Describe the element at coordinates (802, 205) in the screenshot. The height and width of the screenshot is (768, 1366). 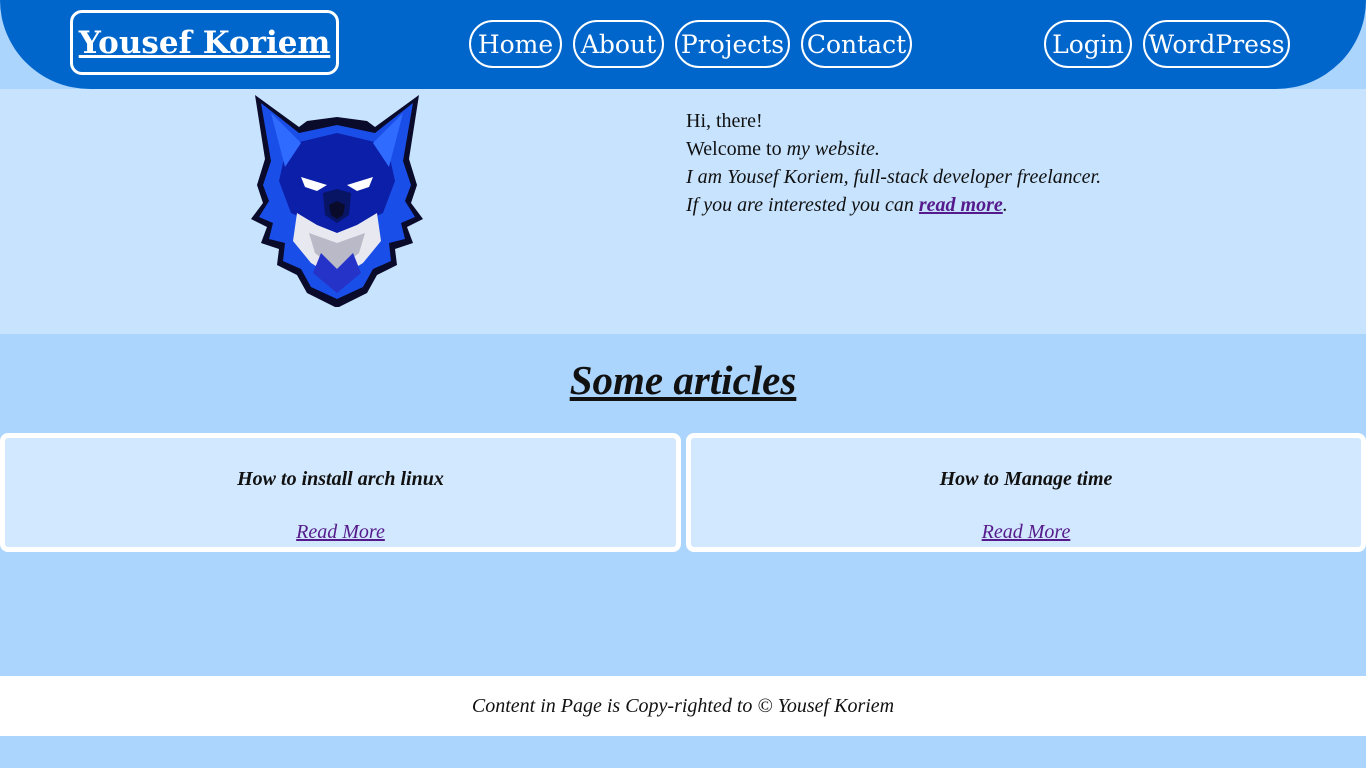
I see `interest-prefix: If you are interested you can` at that location.